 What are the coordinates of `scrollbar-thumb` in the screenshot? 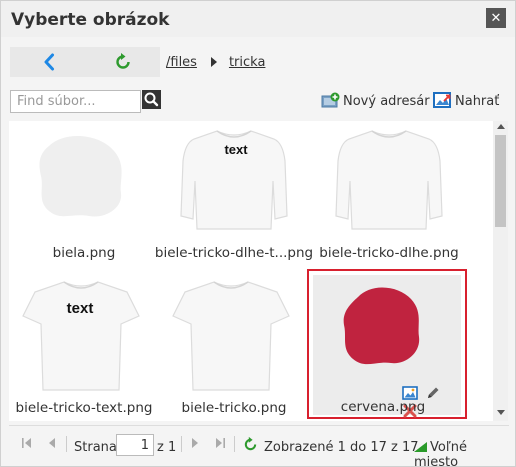 It's located at (500, 181).